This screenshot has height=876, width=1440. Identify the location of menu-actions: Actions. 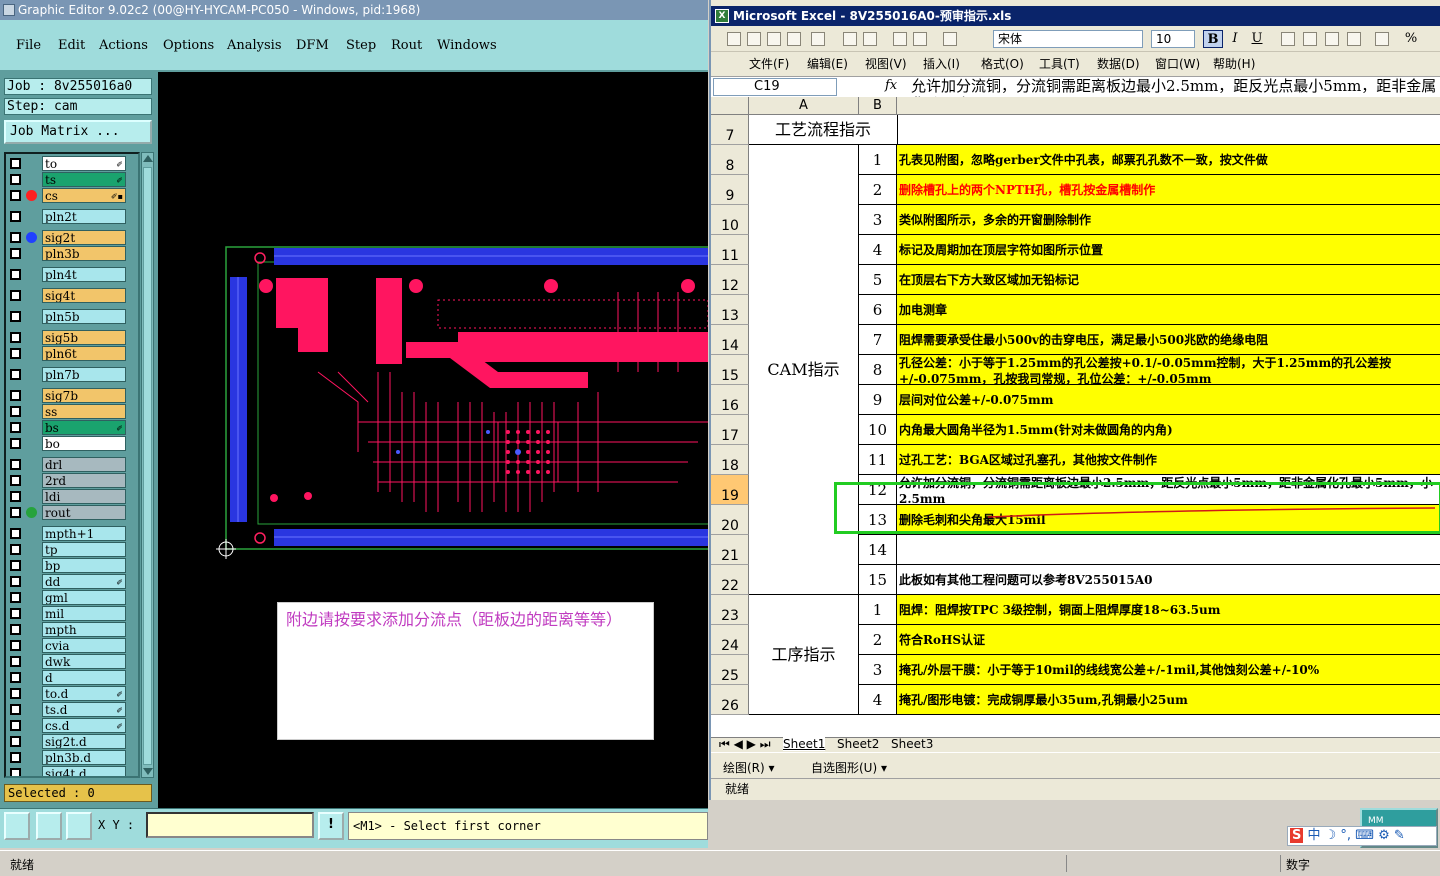
(123, 45).